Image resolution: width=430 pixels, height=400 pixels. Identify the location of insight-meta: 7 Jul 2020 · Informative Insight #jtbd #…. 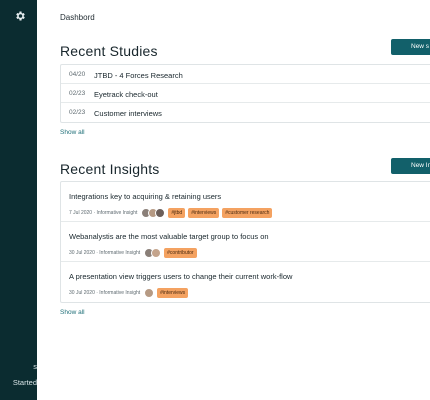
(172, 213).